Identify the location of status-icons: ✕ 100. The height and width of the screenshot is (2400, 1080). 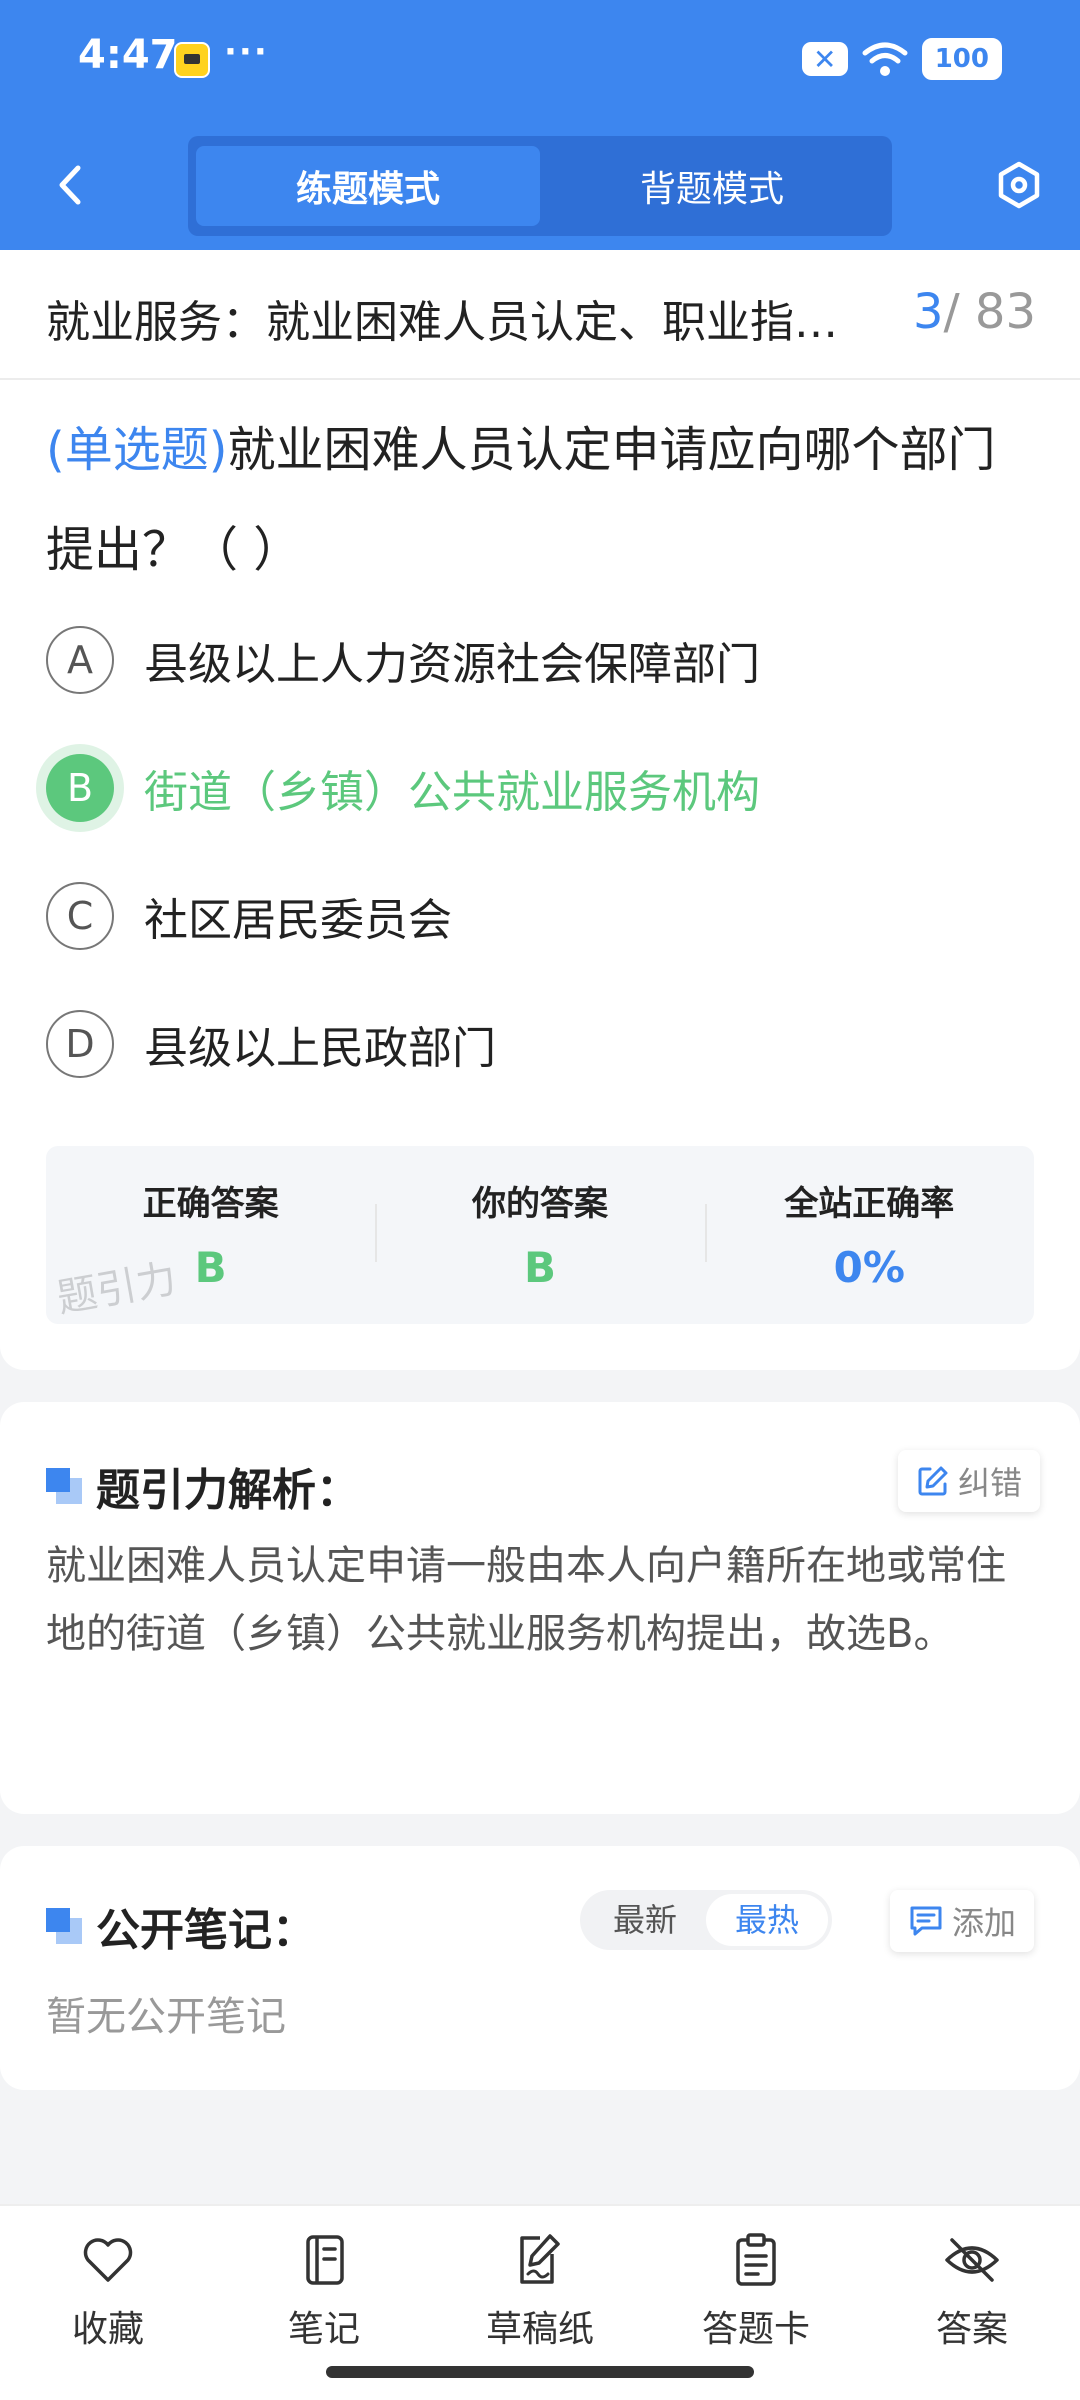
(901, 59).